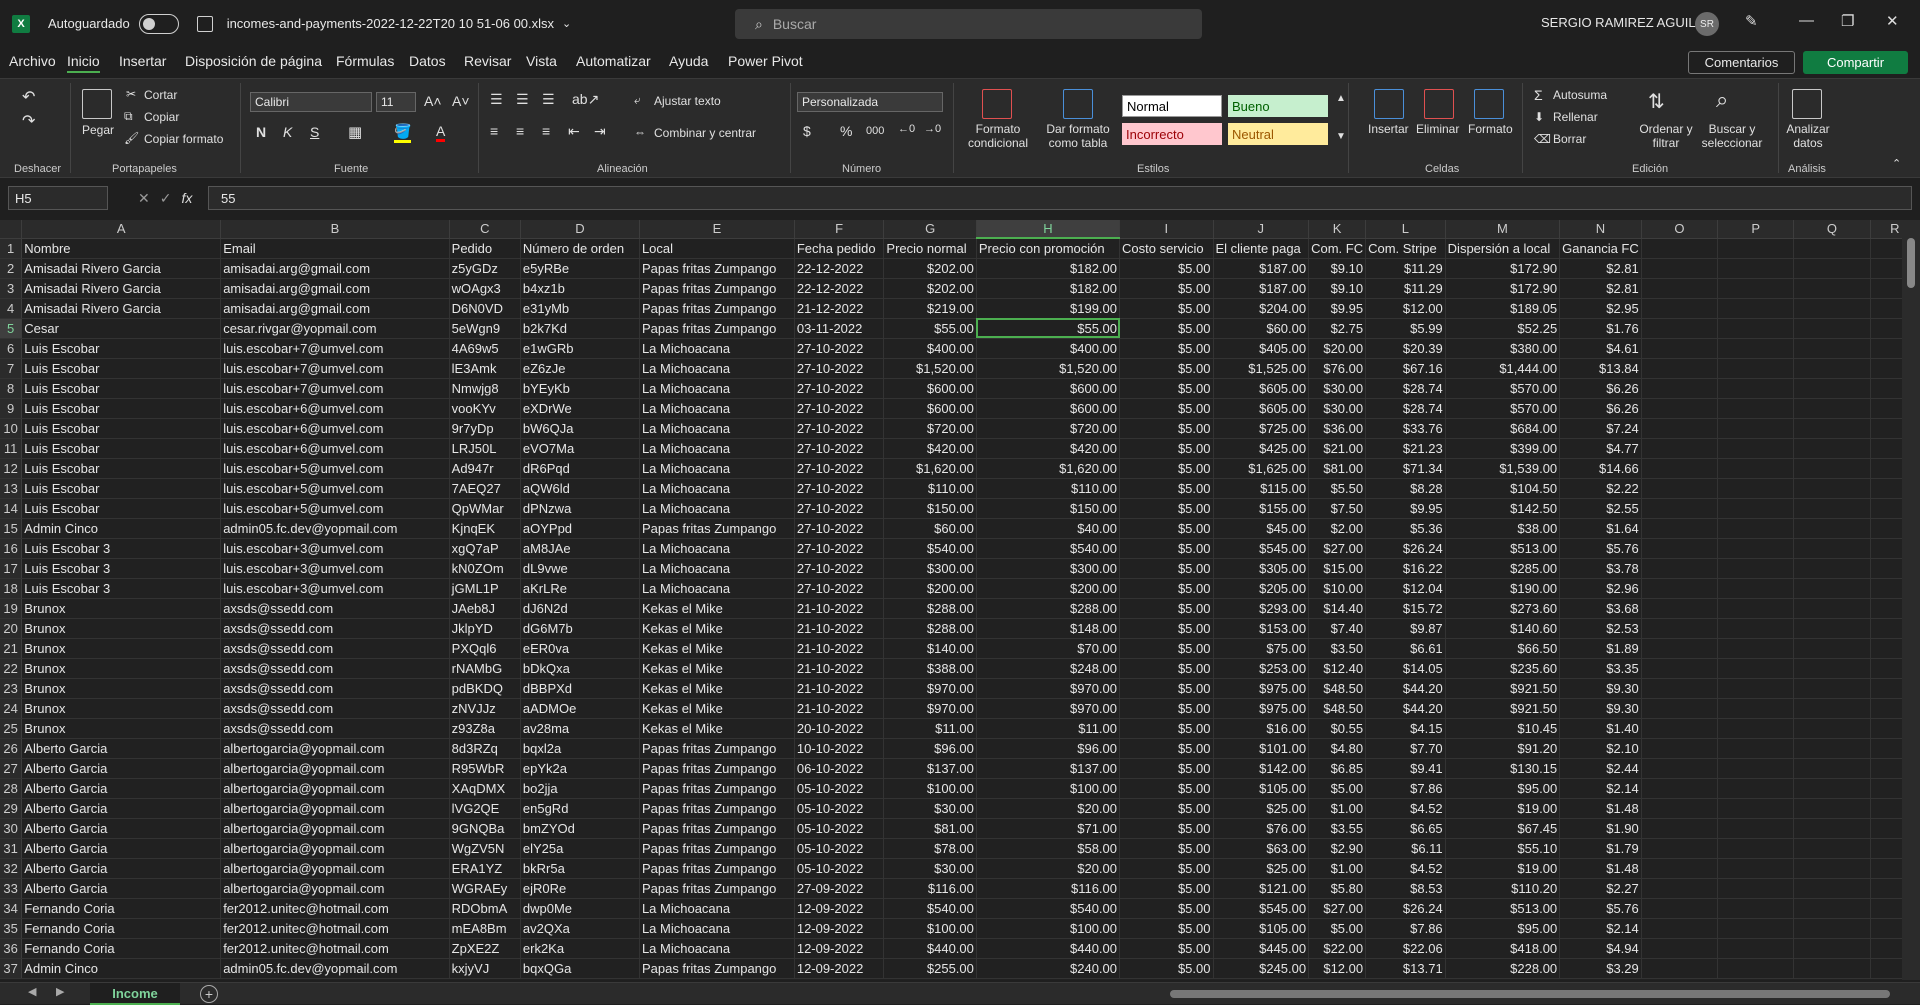 This screenshot has width=1920, height=1005. What do you see at coordinates (1278, 106) in the screenshot?
I see `style-good: Bueno` at bounding box center [1278, 106].